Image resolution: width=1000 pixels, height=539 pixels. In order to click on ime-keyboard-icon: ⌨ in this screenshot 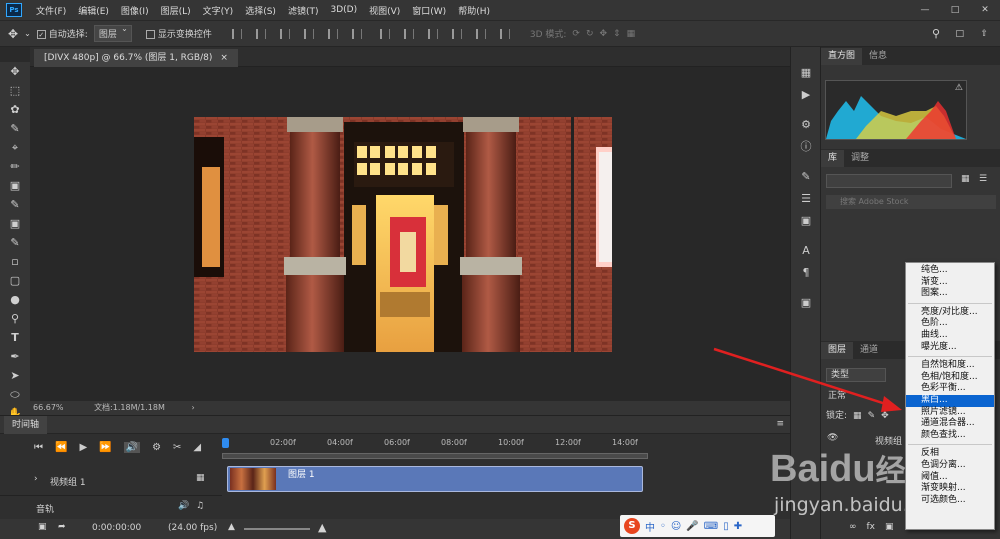, I will do `click(711, 526)`.